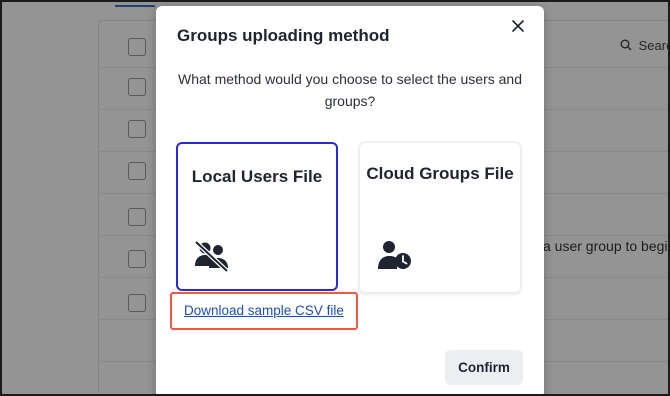 This screenshot has width=670, height=396. I want to click on users-slash-icon, so click(212, 258).